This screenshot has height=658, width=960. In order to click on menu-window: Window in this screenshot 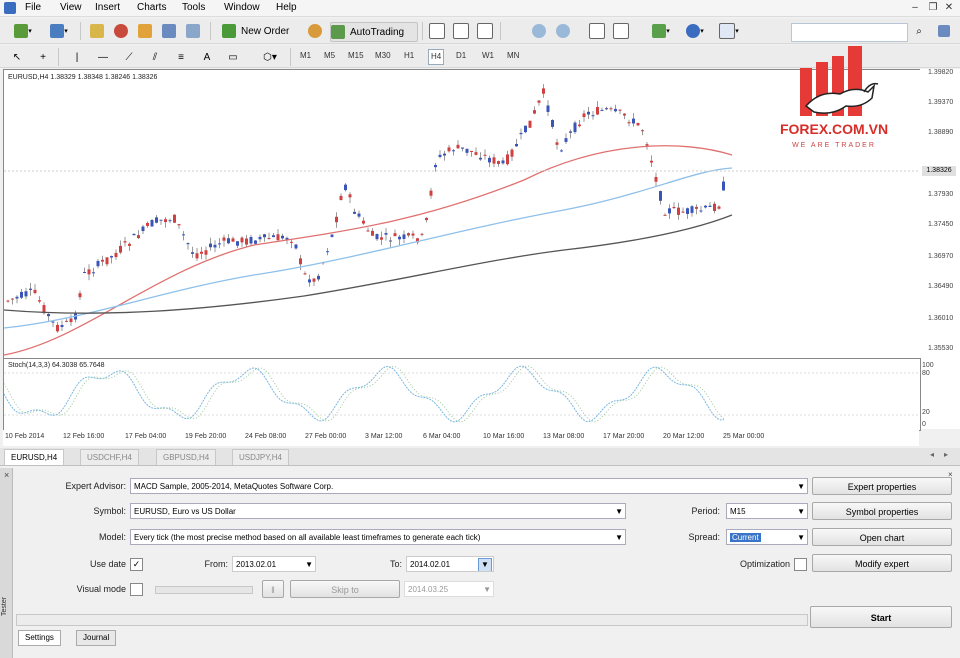, I will do `click(242, 7)`.